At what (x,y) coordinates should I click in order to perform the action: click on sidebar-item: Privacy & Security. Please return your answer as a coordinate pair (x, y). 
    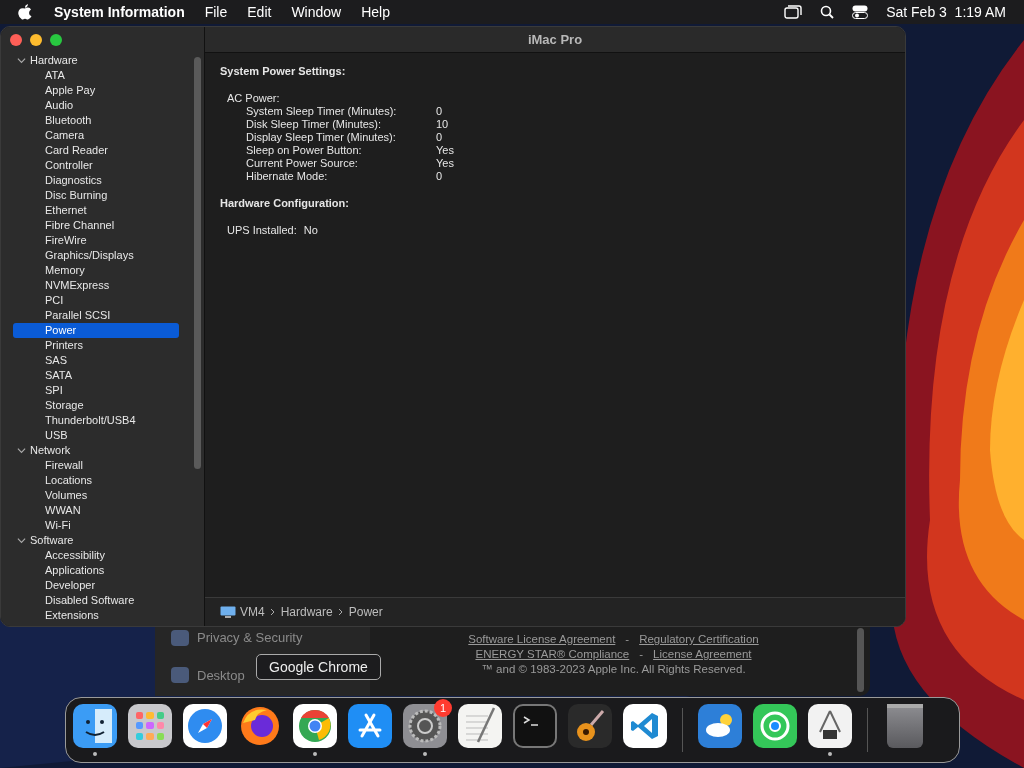
    Looking at the image, I should click on (250, 638).